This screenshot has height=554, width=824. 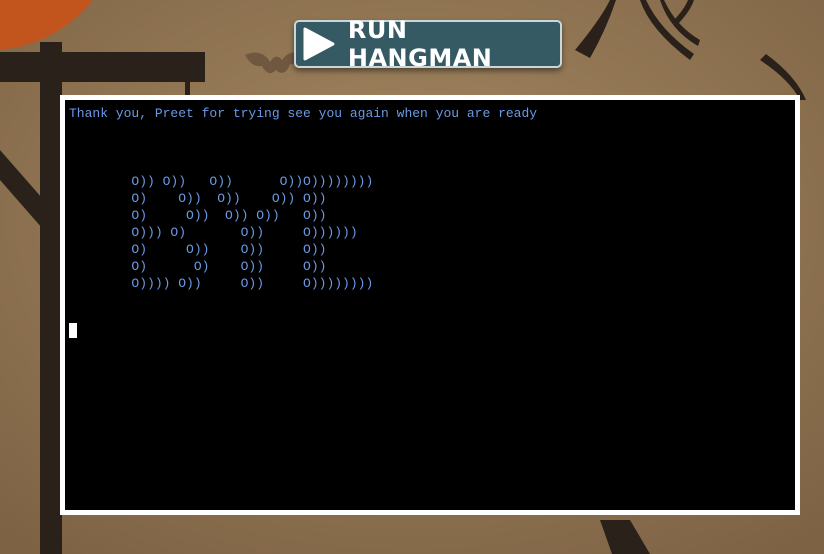 What do you see at coordinates (319, 44) in the screenshot?
I see `play-icon` at bounding box center [319, 44].